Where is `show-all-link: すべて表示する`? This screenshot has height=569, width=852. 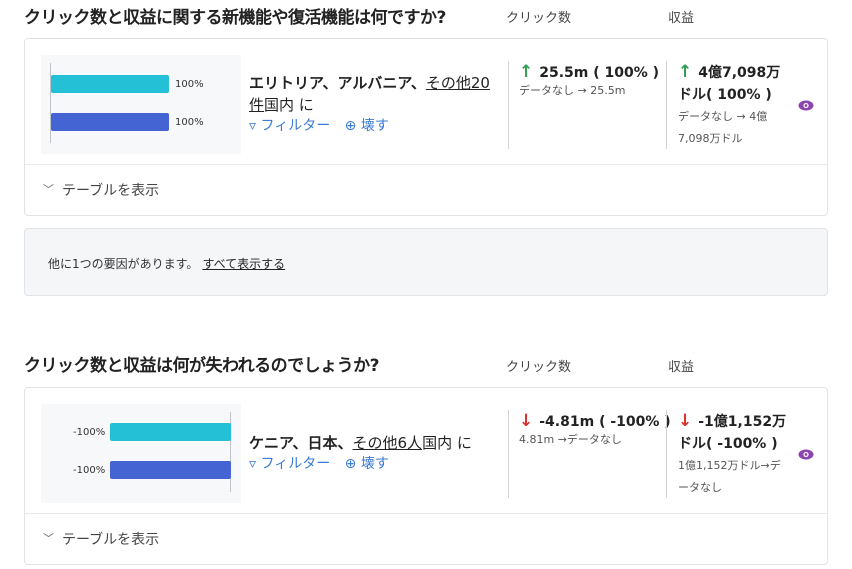 show-all-link: すべて表示する is located at coordinates (243, 264).